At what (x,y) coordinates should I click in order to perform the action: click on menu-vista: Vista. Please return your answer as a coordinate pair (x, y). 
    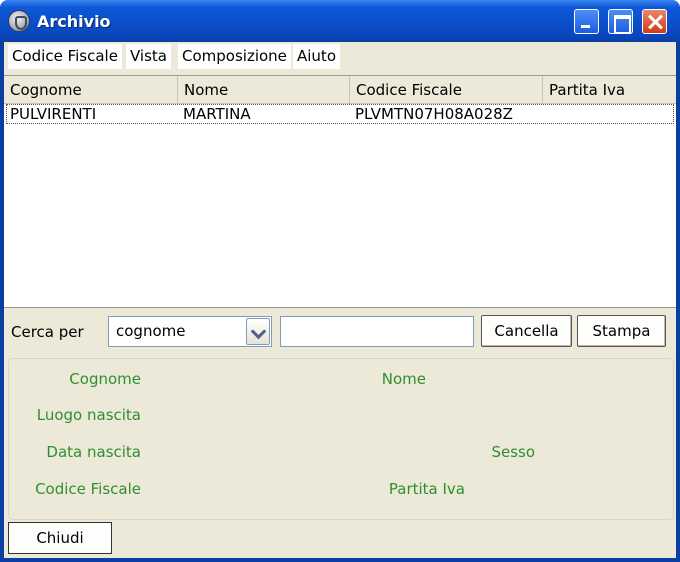
    Looking at the image, I should click on (148, 56).